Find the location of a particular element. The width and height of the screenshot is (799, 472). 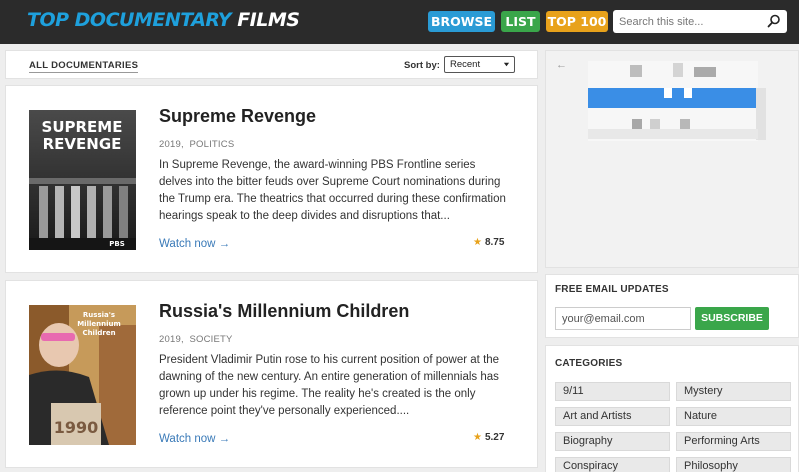

category-item: Mystery is located at coordinates (733, 391).